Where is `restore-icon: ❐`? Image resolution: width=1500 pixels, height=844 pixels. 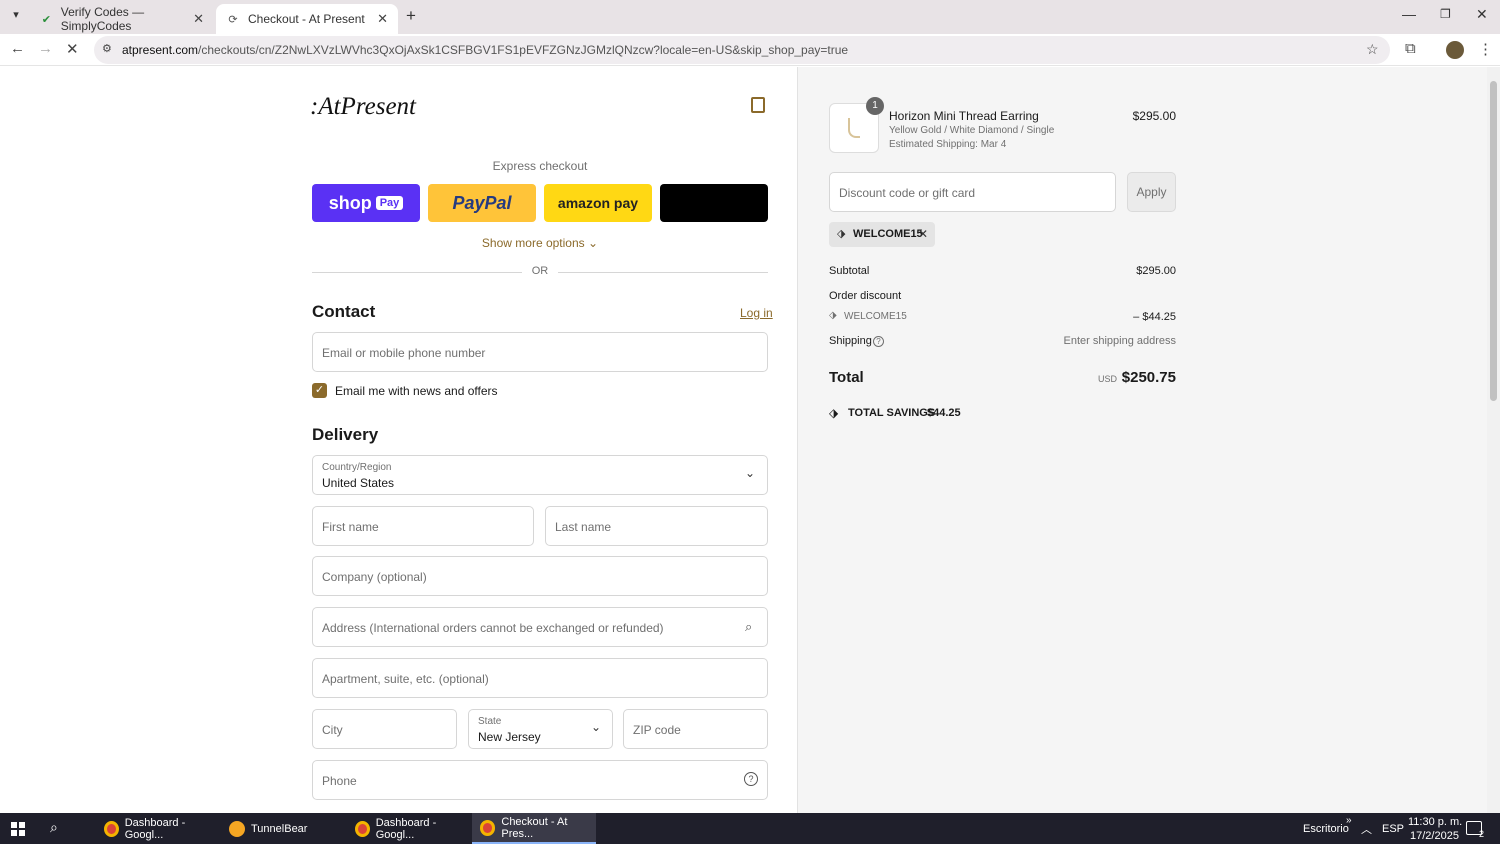
restore-icon: ❐ is located at coordinates (1445, 14).